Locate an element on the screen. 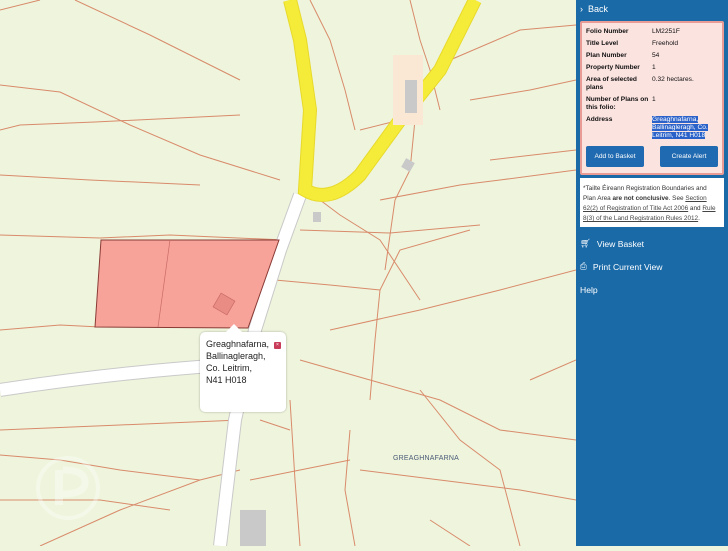 Image resolution: width=728 pixels, height=551 pixels. info-key: Plan Number is located at coordinates (606, 55).